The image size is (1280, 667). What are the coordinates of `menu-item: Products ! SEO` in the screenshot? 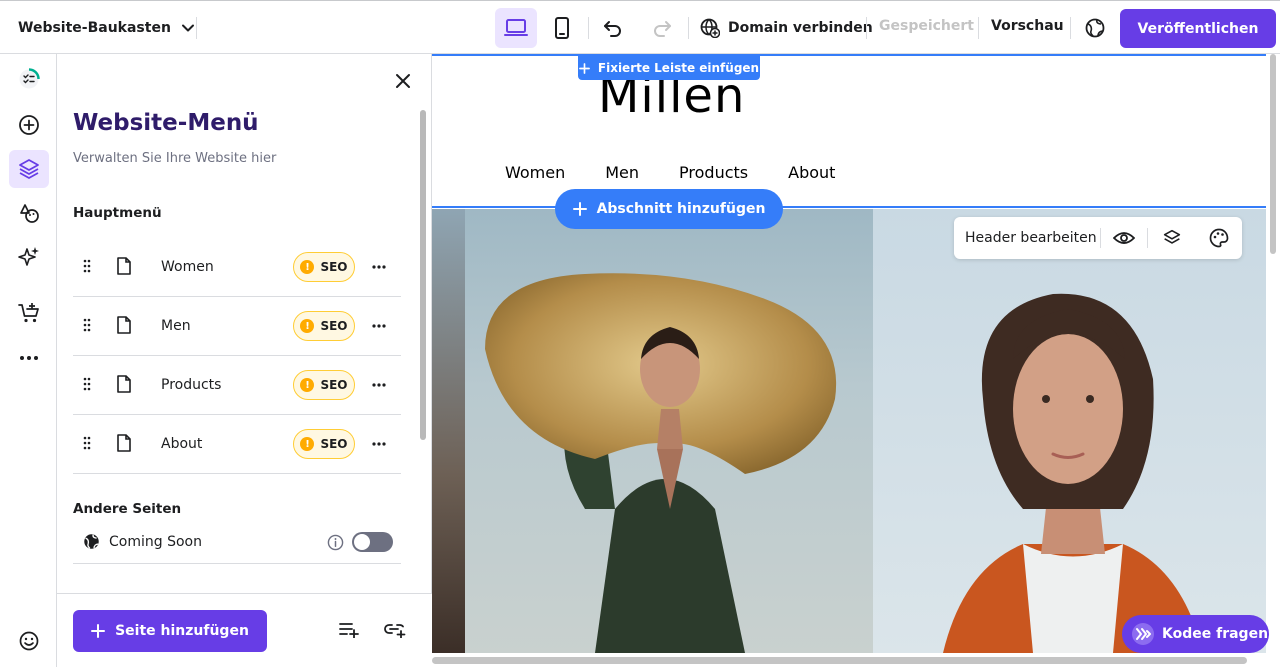 It's located at (237, 385).